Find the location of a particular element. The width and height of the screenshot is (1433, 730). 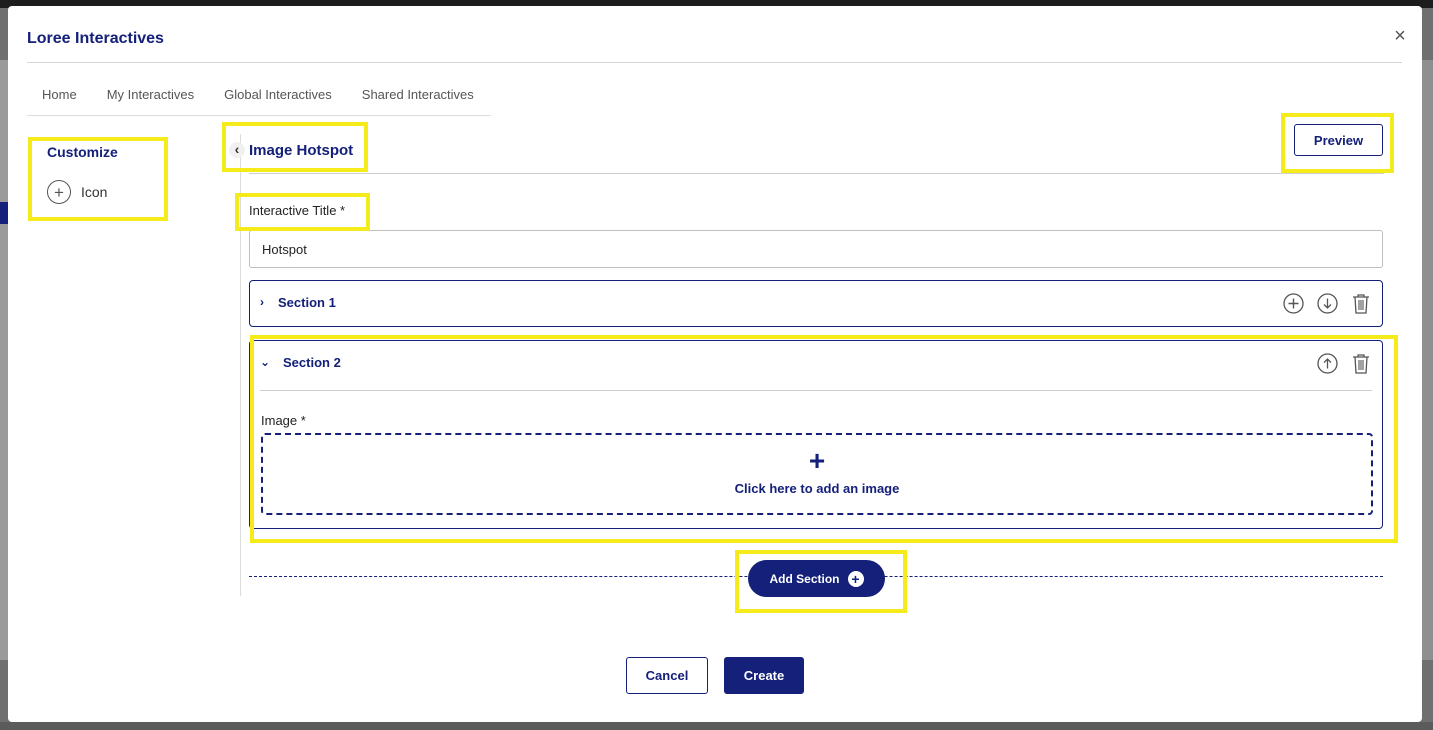

tab-global-interactives: Global Interactives is located at coordinates (278, 95).